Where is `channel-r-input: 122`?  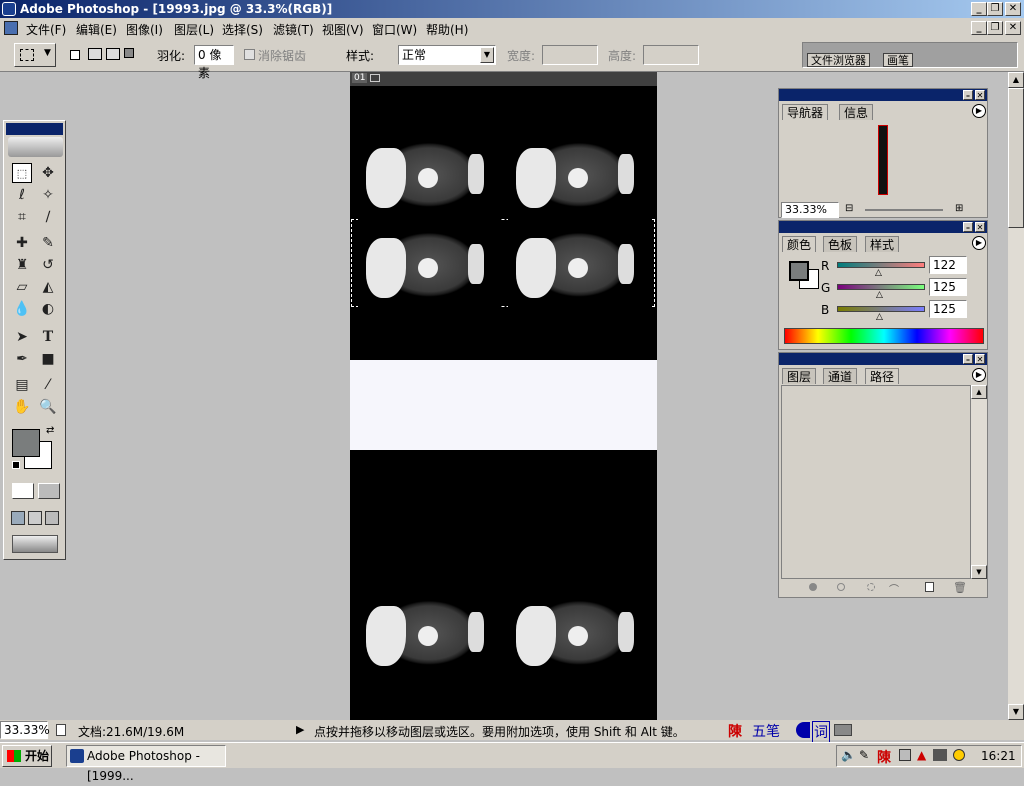
channel-r-input: 122 is located at coordinates (948, 265).